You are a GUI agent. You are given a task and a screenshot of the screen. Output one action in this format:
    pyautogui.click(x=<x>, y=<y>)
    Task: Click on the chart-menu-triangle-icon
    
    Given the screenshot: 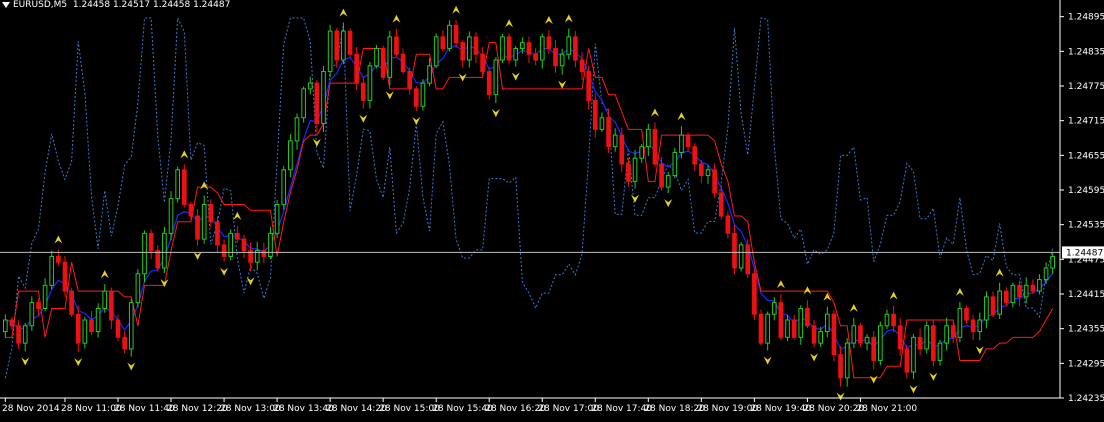 What is the action you would take?
    pyautogui.click(x=6, y=4)
    